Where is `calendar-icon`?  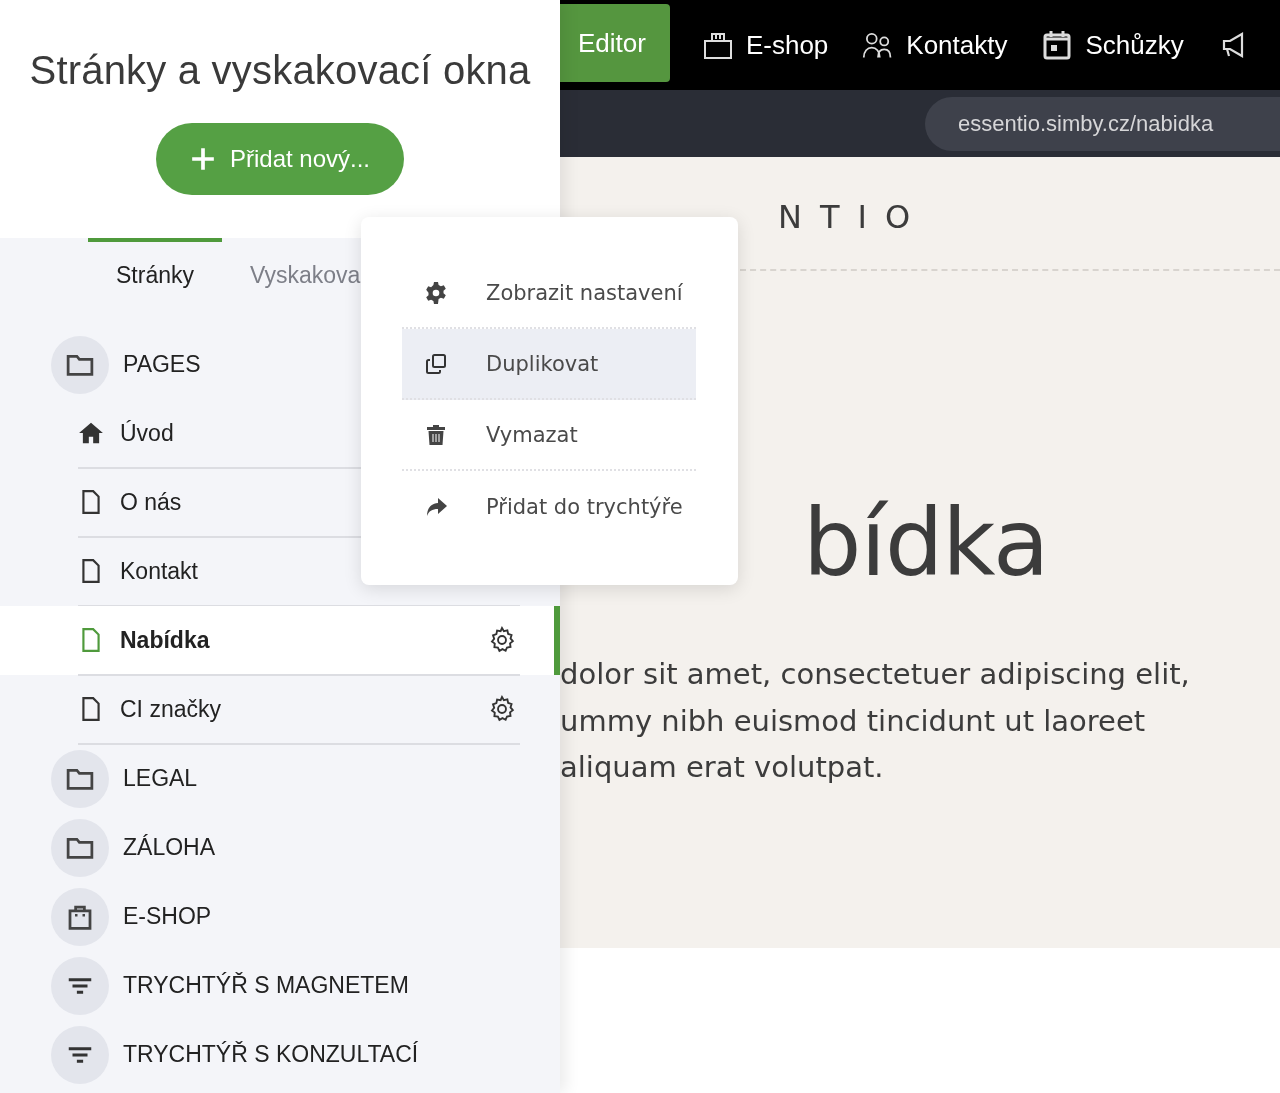
calendar-icon is located at coordinates (1057, 45).